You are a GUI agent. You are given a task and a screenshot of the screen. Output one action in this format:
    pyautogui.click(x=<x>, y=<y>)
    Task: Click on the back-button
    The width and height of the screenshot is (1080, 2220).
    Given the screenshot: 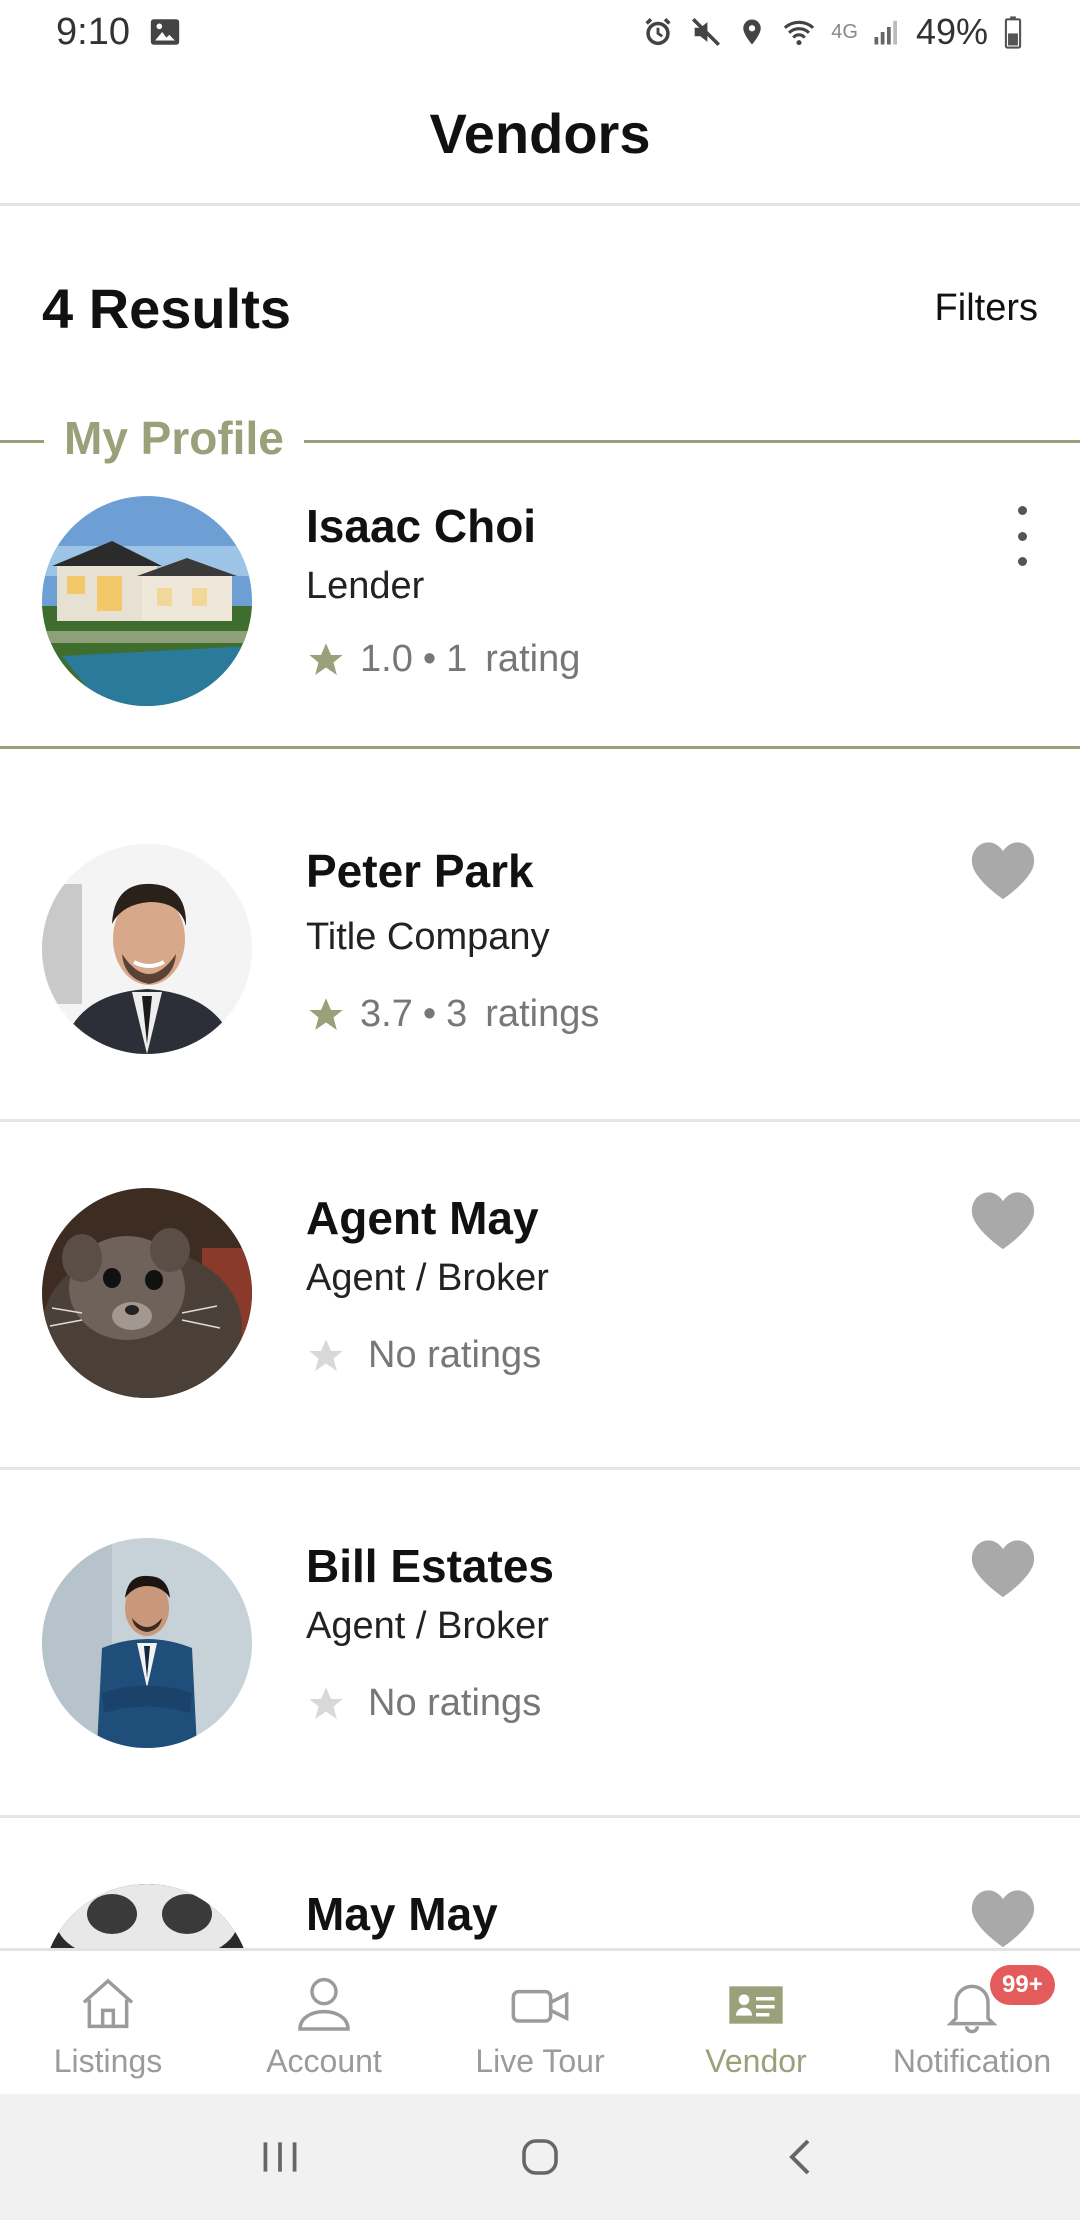 What is the action you would take?
    pyautogui.click(x=800, y=2157)
    